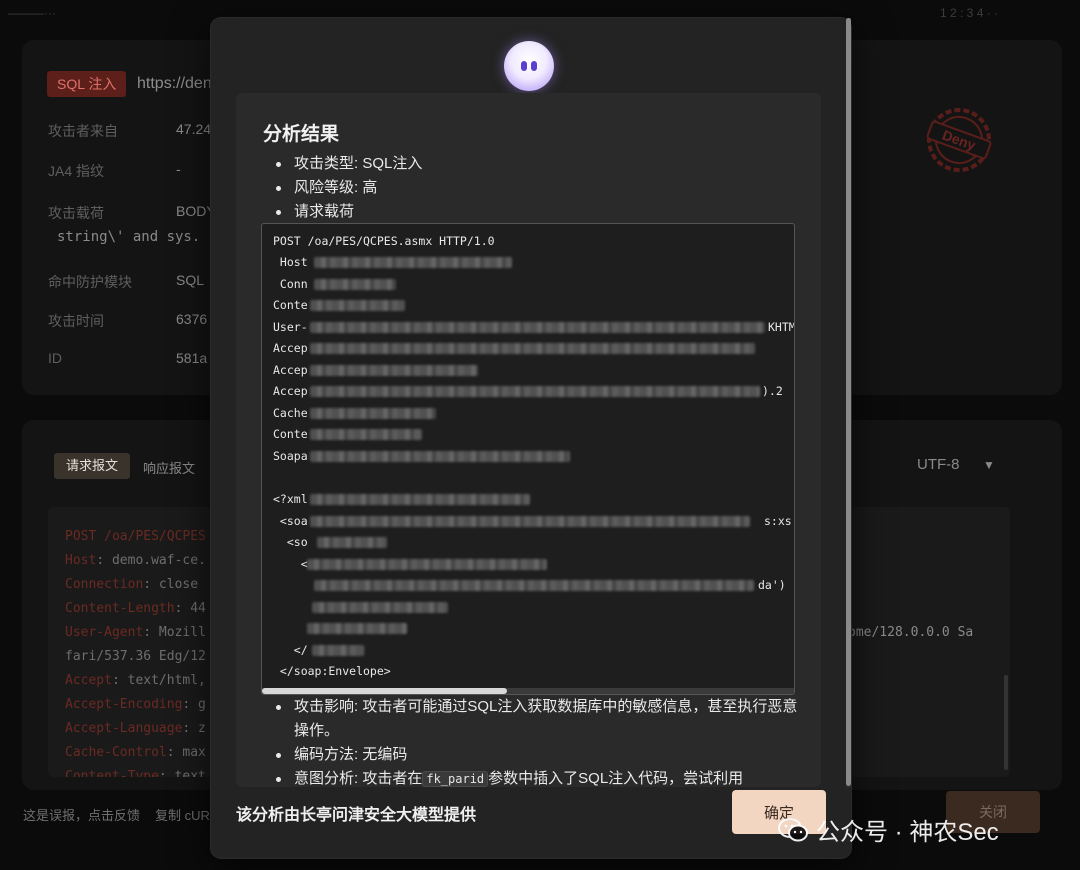 The image size is (1080, 870). Describe the element at coordinates (938, 464) in the screenshot. I see `encoding-select: UTF-8` at that location.